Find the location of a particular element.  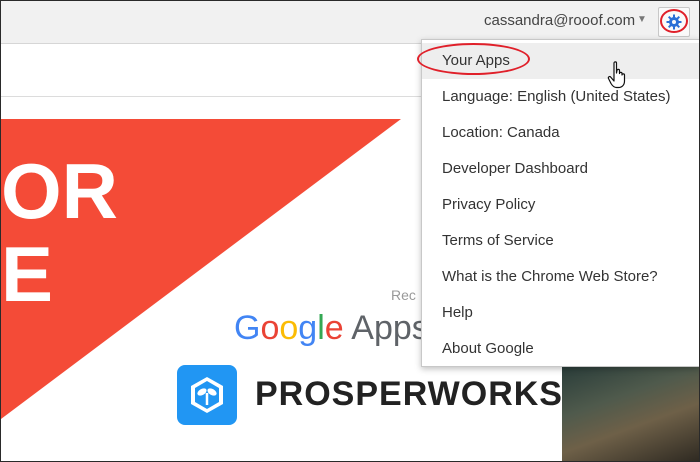

account-email: cassandra@rooof.com is located at coordinates (559, 20).